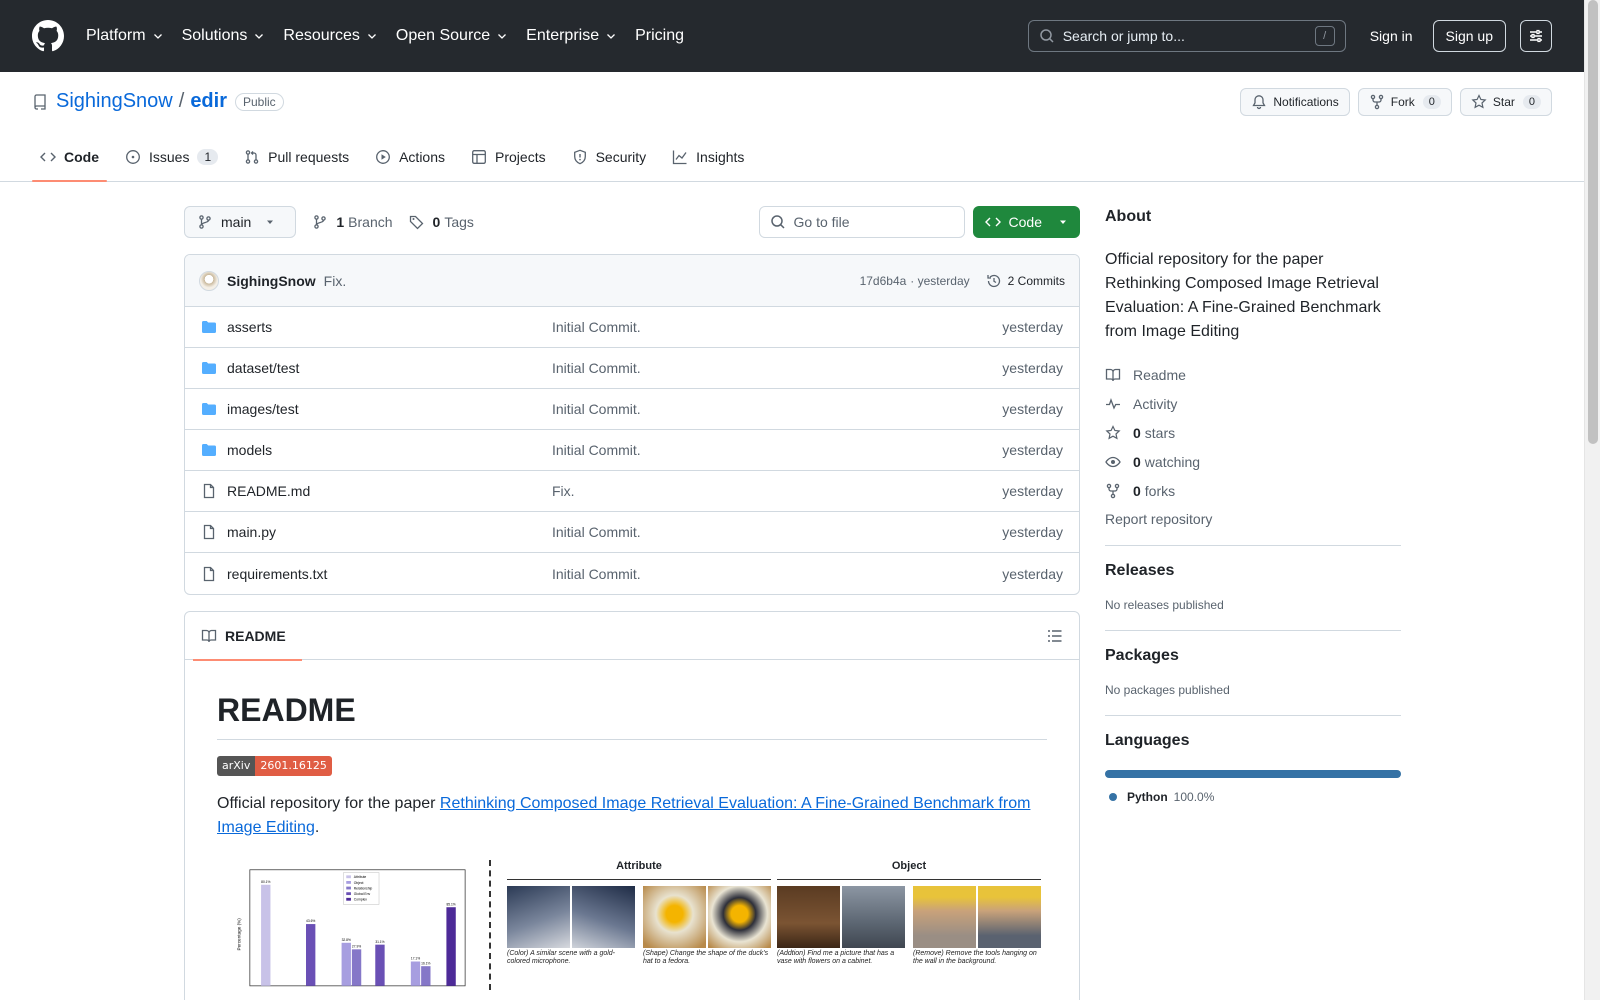  What do you see at coordinates (1469, 36) in the screenshot?
I see `sign-up-button: Sign up` at bounding box center [1469, 36].